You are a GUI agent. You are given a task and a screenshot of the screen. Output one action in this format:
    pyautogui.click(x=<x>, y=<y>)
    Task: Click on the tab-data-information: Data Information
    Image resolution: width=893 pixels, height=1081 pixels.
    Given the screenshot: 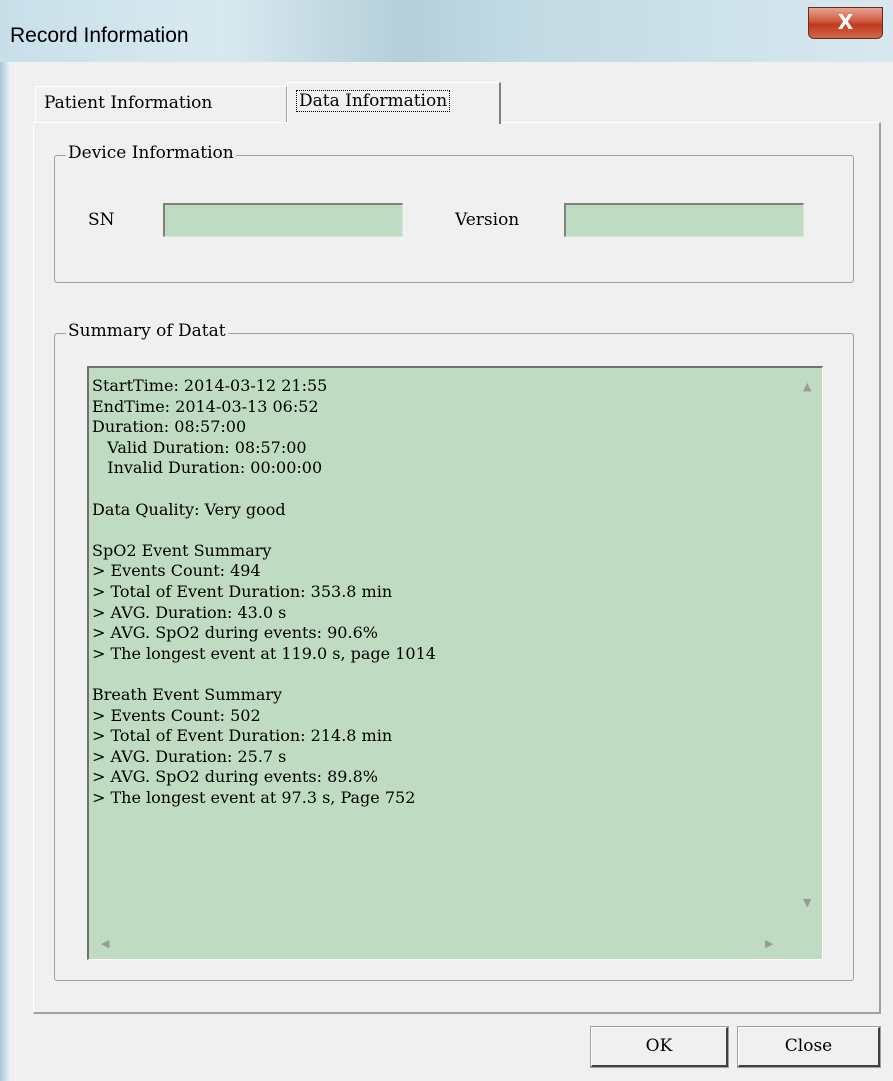 What is the action you would take?
    pyautogui.click(x=394, y=103)
    